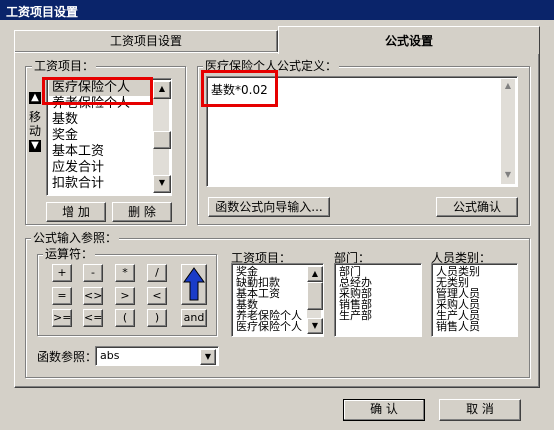  Describe the element at coordinates (76, 212) in the screenshot. I see `add-item-button: 增 加` at that location.